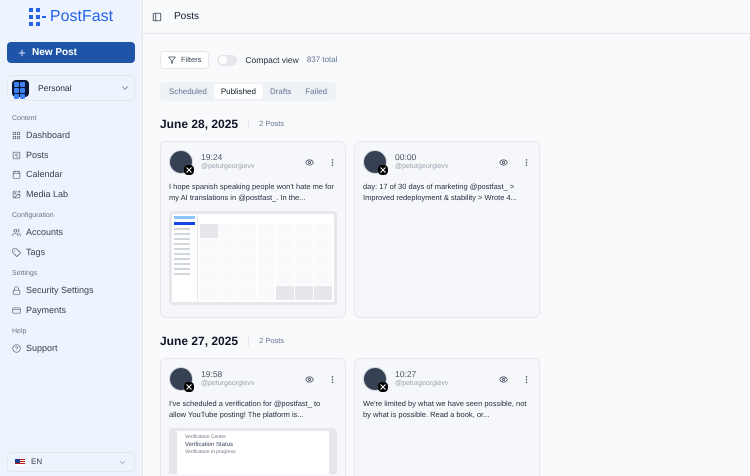  Describe the element at coordinates (157, 17) in the screenshot. I see `sidebar-toggle-icon` at that location.